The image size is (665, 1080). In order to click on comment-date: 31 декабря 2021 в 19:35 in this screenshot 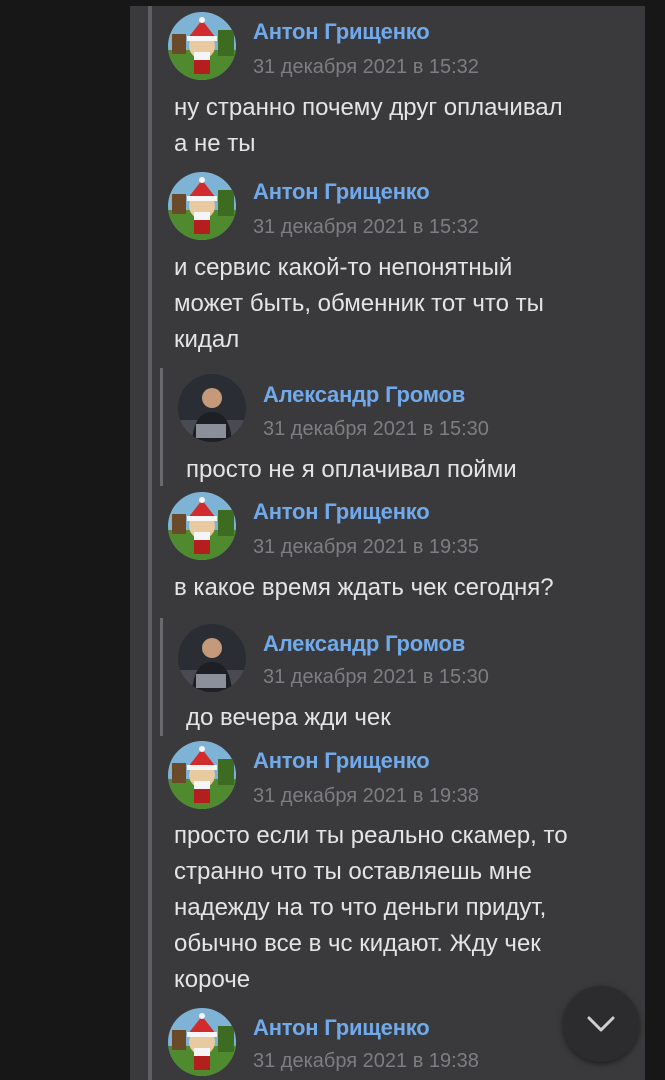, I will do `click(366, 547)`.